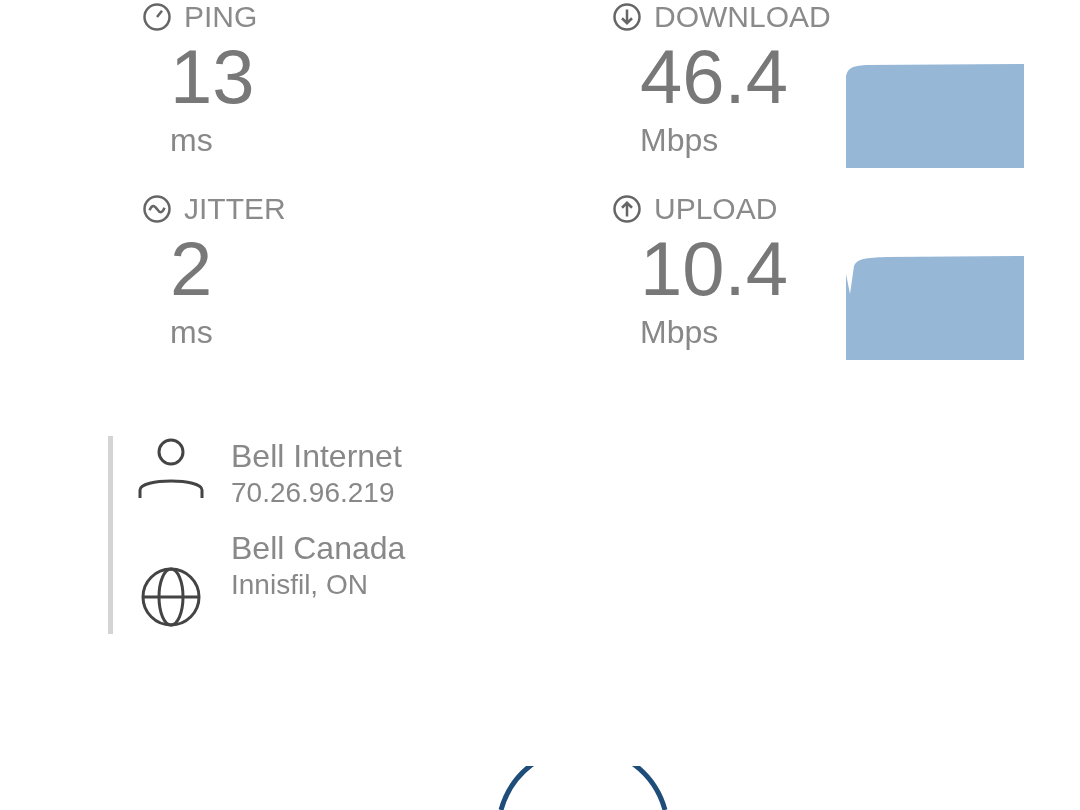  I want to click on person-icon, so click(171, 469).